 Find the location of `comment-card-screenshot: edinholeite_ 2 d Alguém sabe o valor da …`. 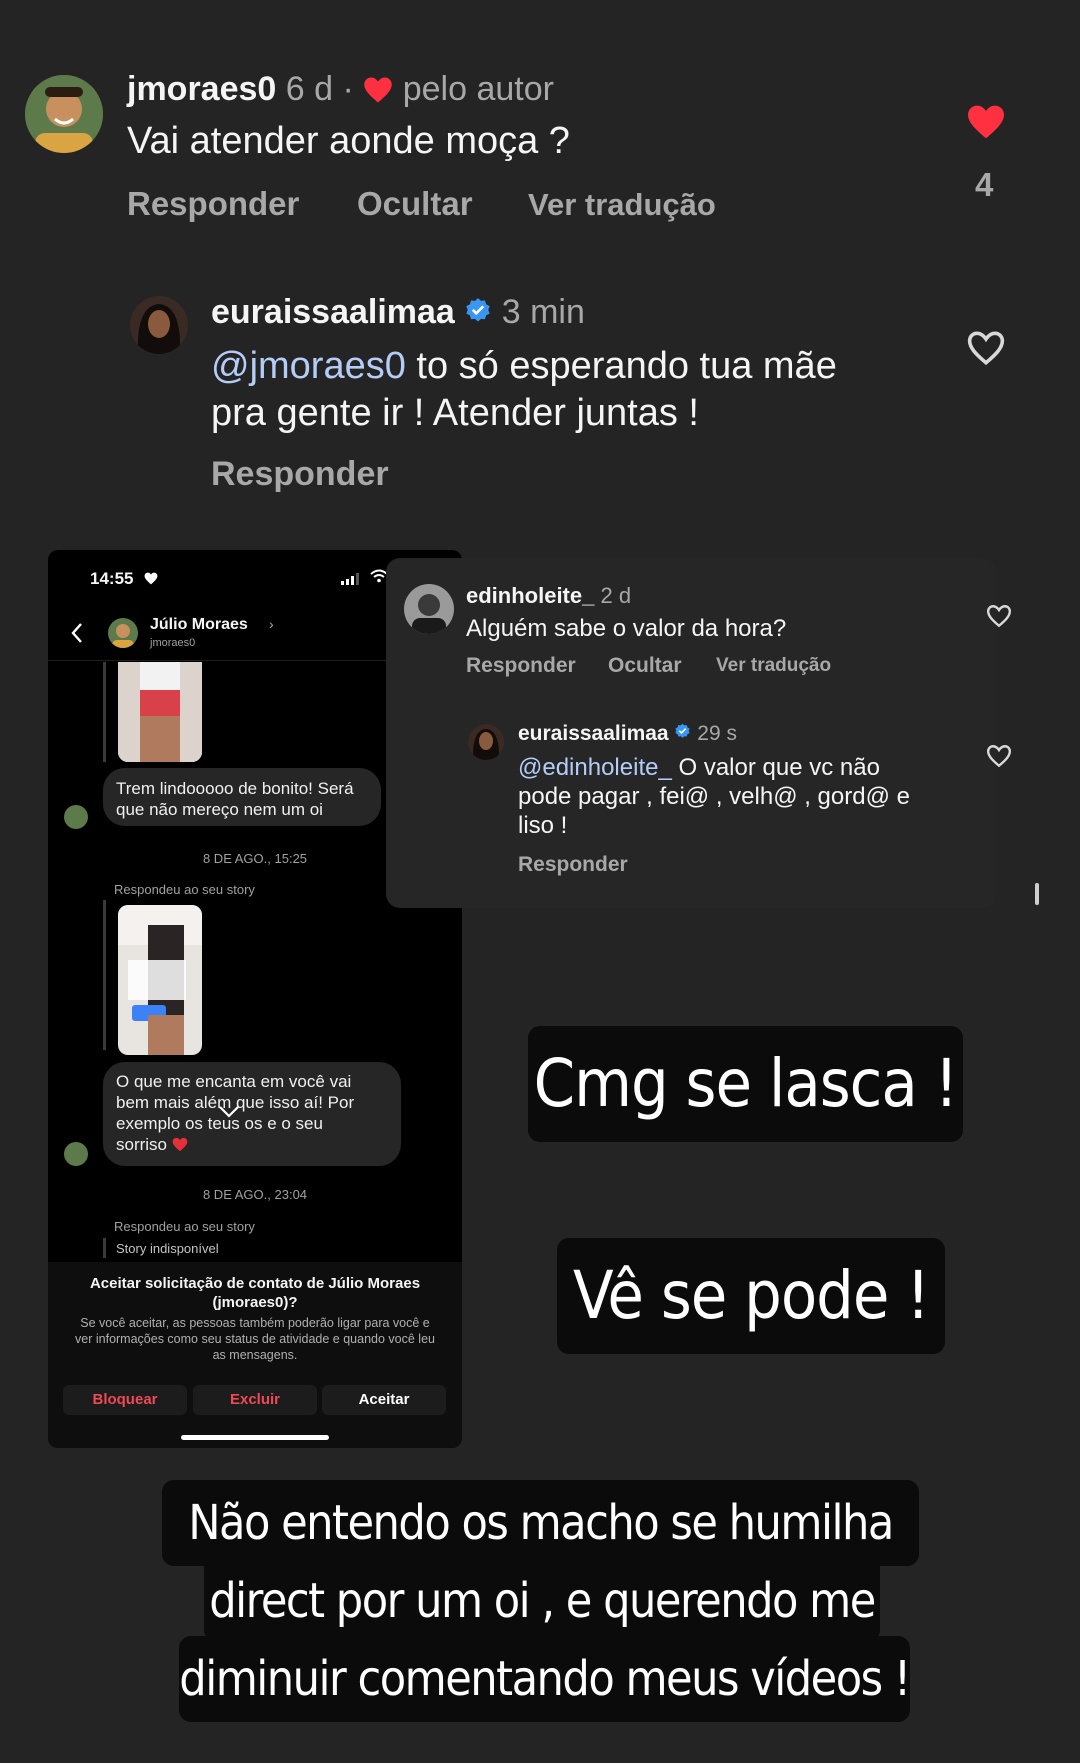

comment-card-screenshot: edinholeite_ 2 d Alguém sabe o valor da … is located at coordinates (699, 733).